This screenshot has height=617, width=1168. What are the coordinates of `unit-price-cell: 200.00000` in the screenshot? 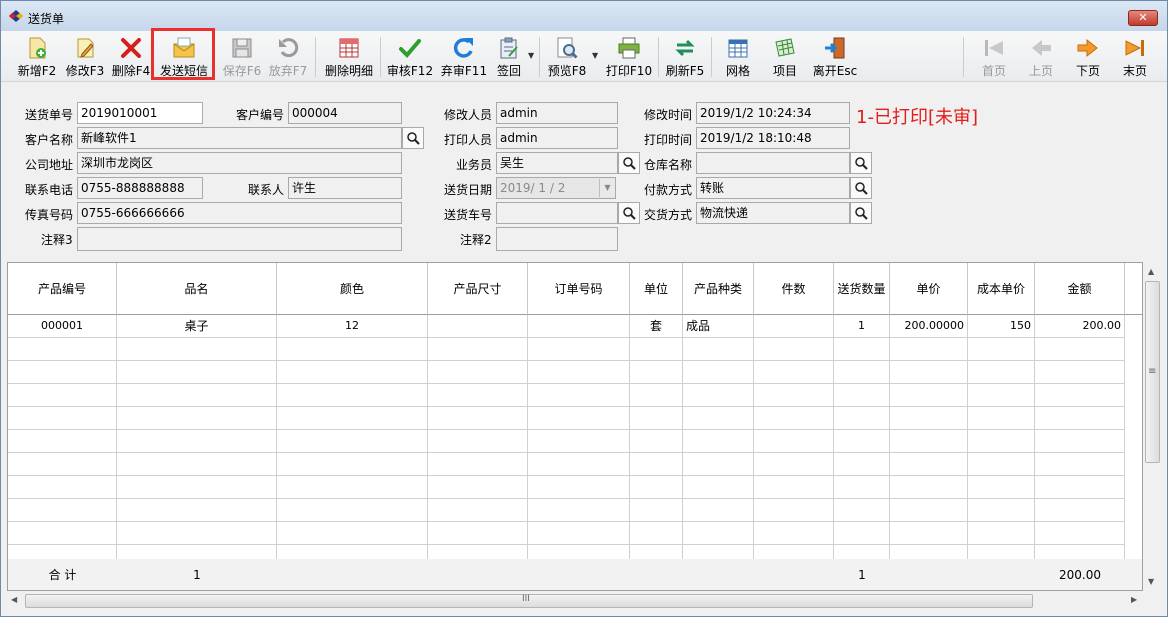 It's located at (929, 326).